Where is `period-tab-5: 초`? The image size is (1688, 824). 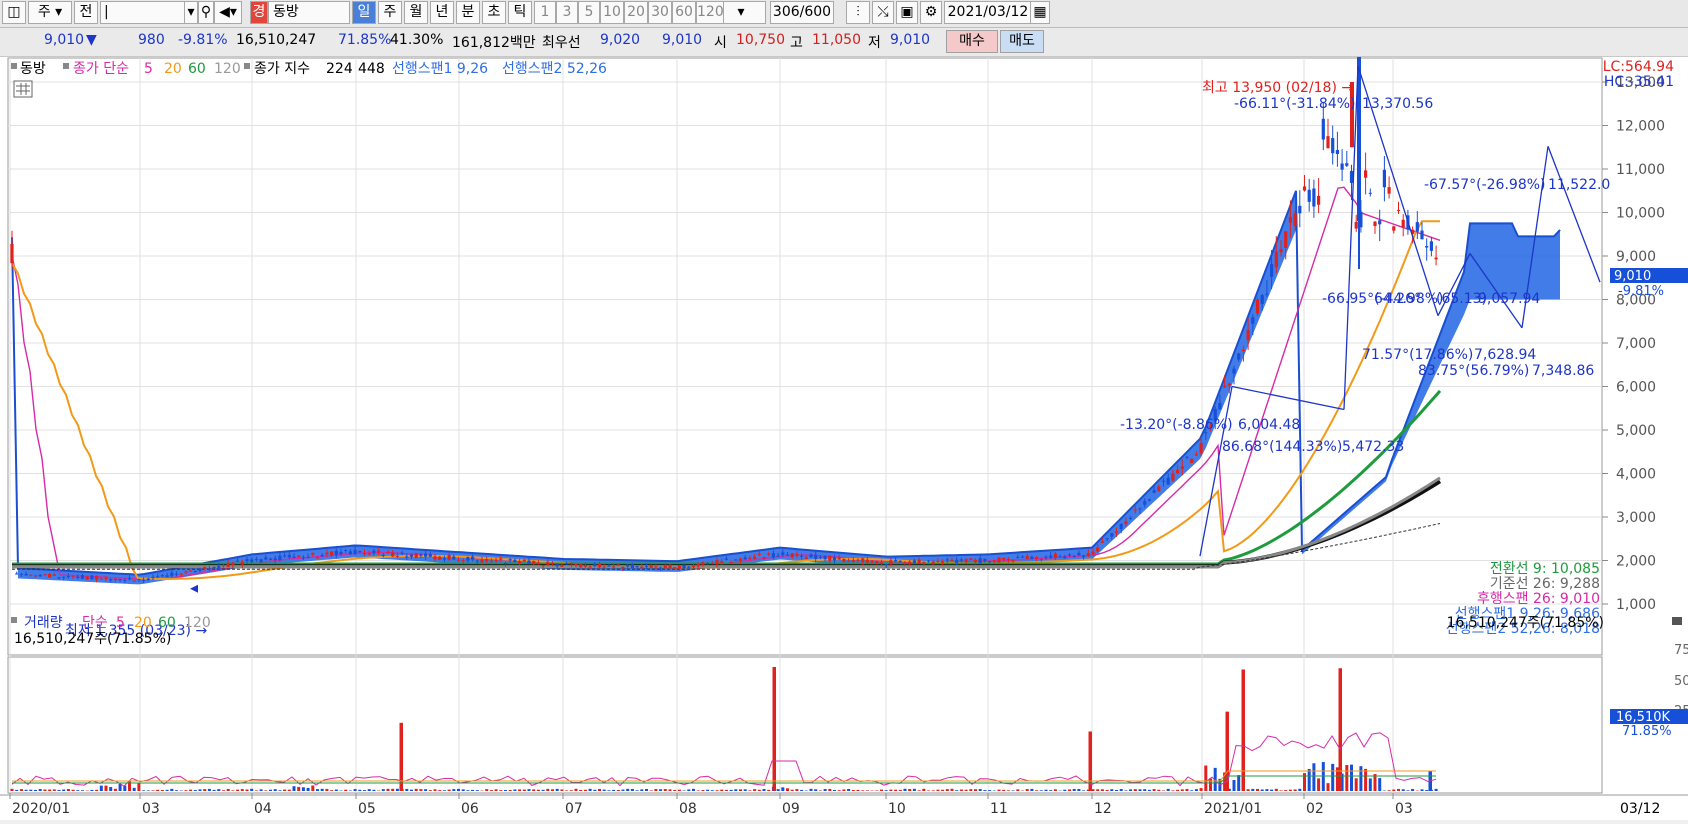
period-tab-5: 초 is located at coordinates (494, 12).